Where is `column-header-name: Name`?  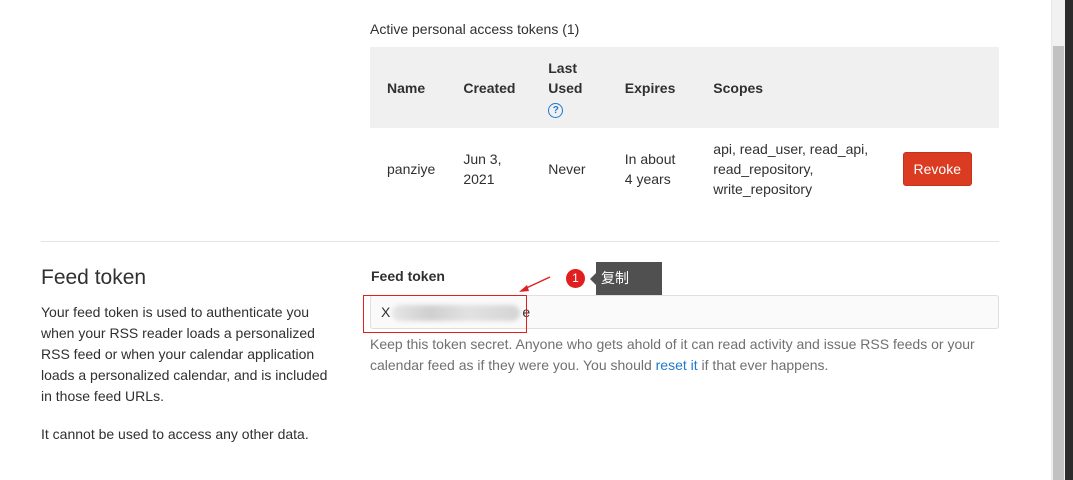
column-header-name: Name is located at coordinates (406, 87).